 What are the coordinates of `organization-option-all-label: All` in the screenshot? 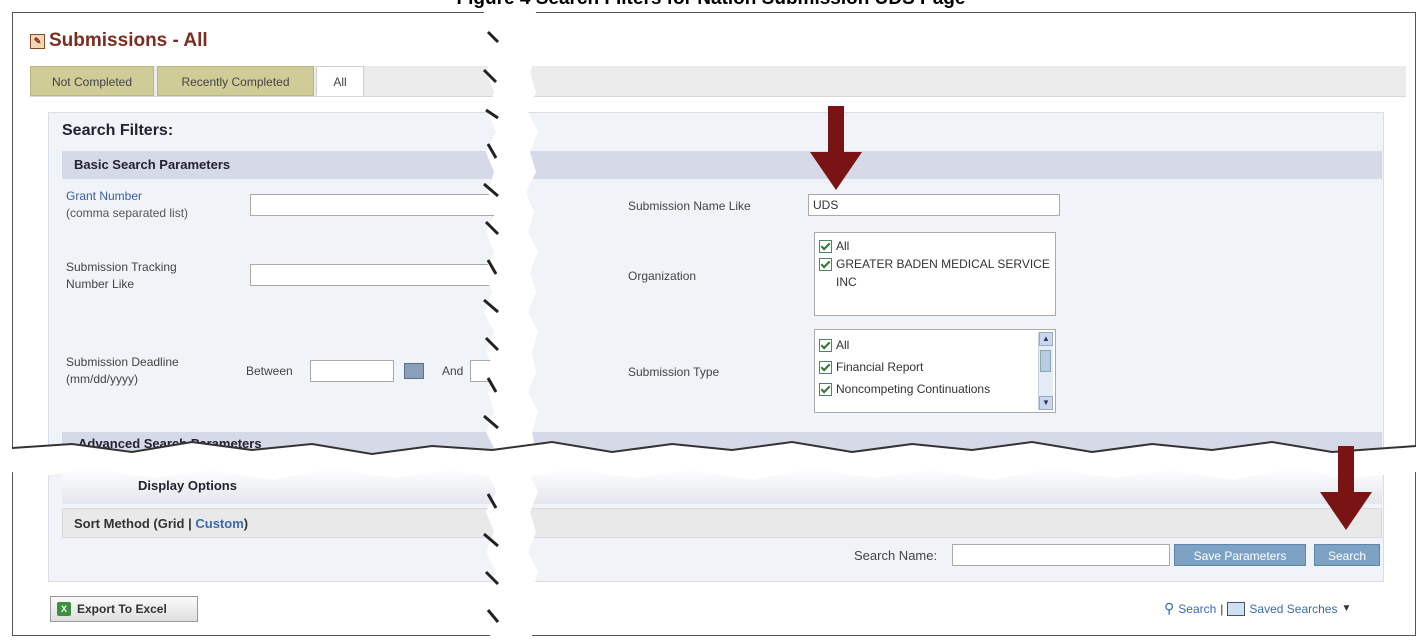 It's located at (843, 246).